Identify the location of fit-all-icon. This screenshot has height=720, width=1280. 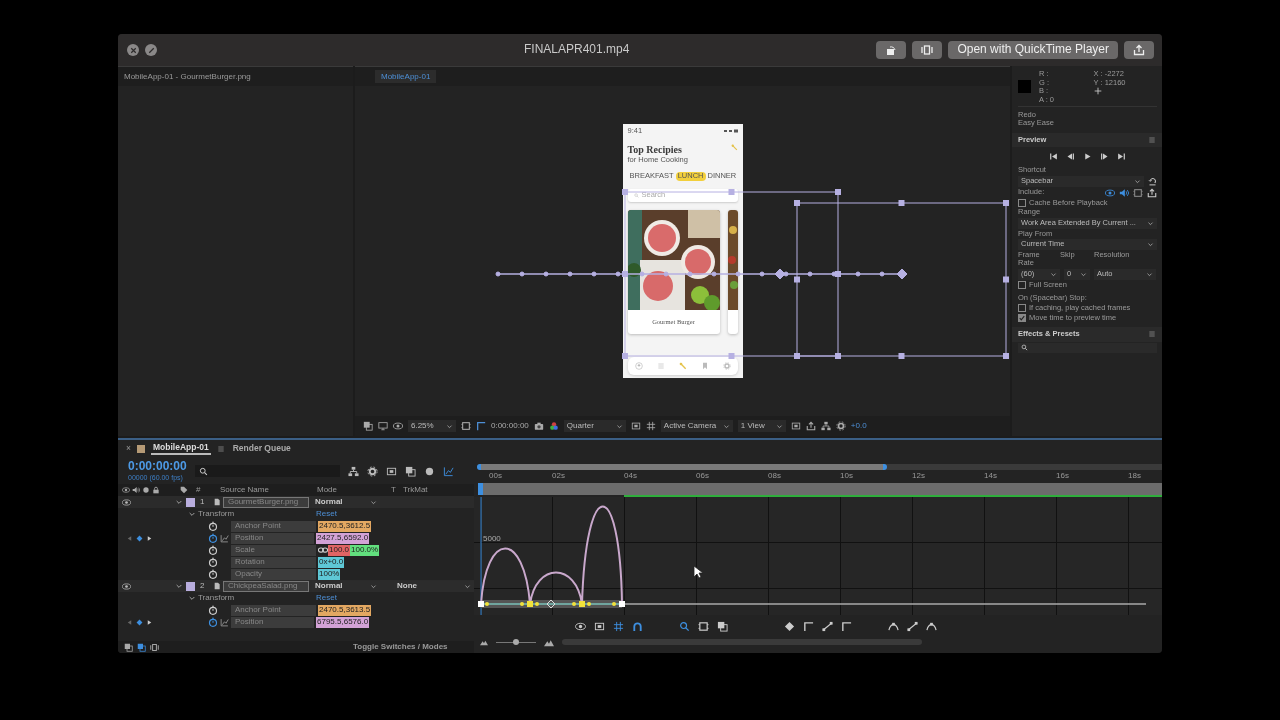
(703, 626).